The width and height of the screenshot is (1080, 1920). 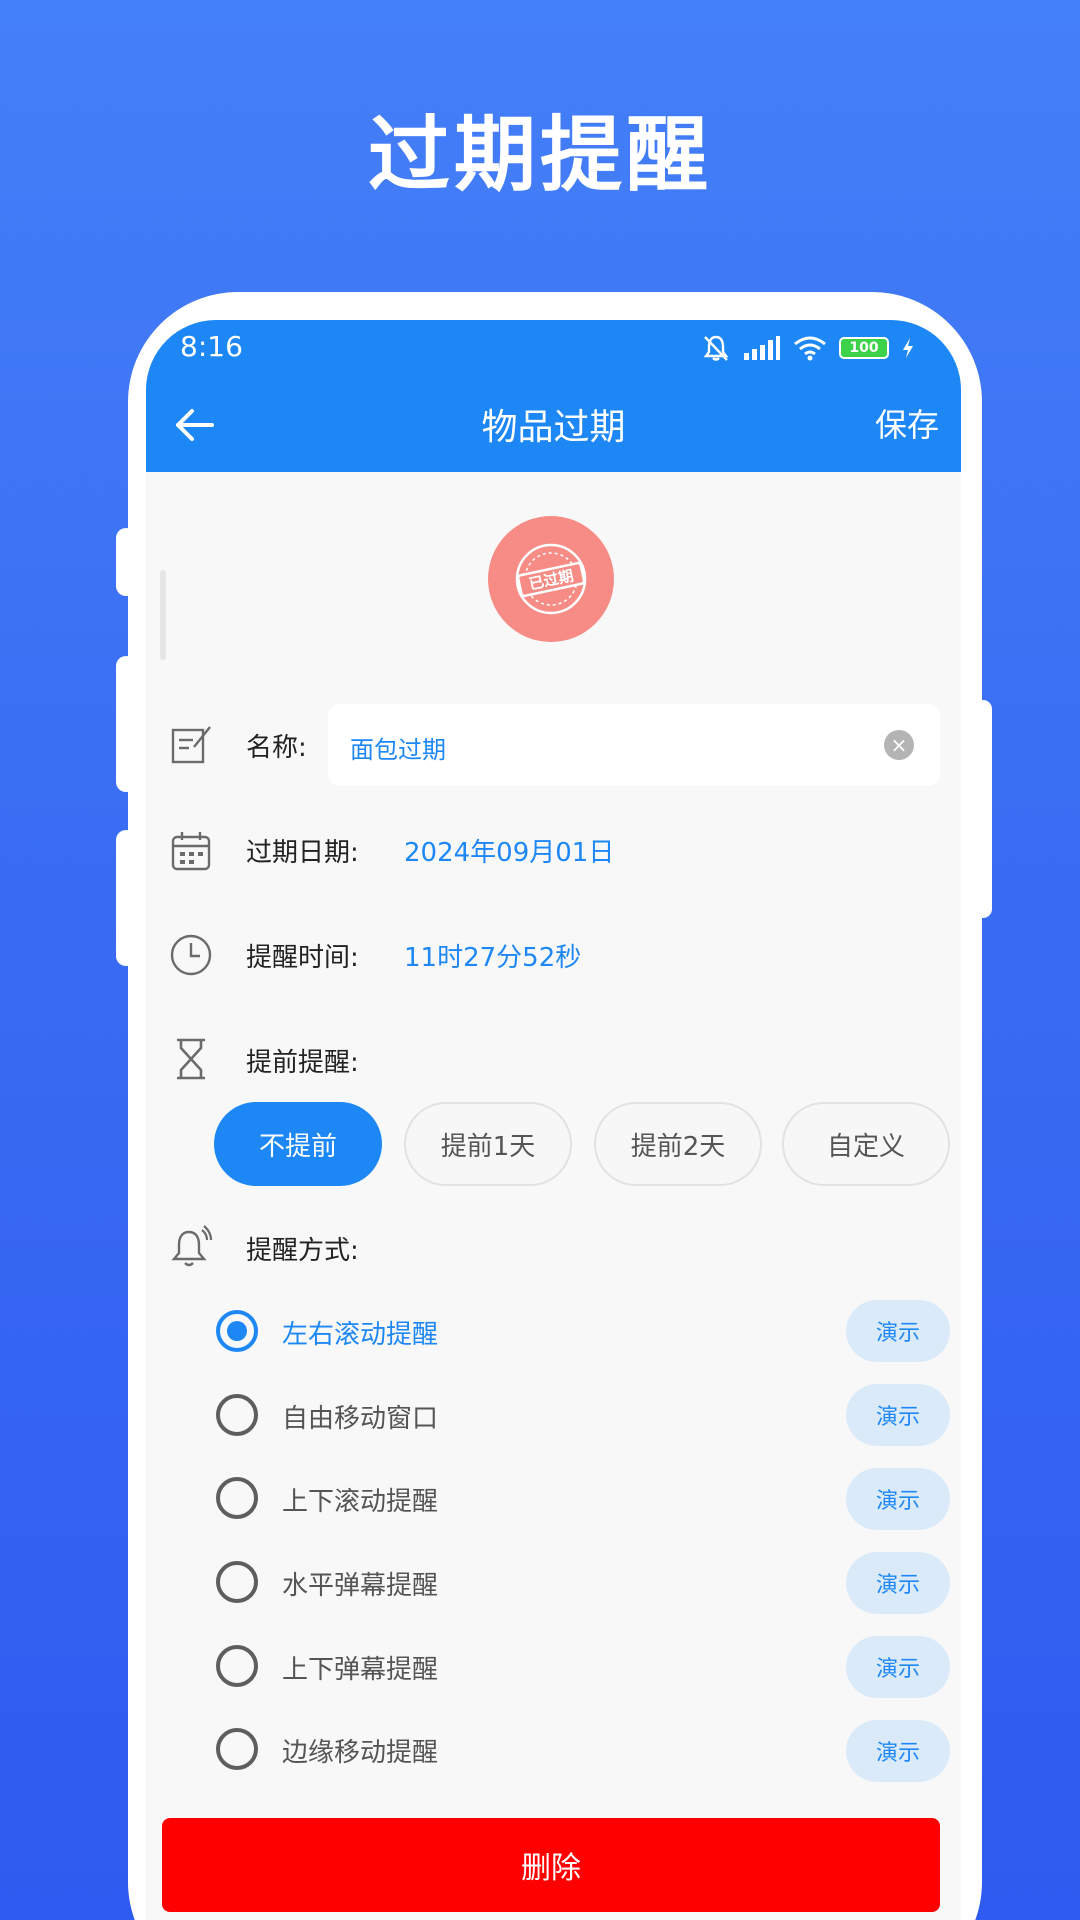 I want to click on scroll-indicator, so click(x=163, y=615).